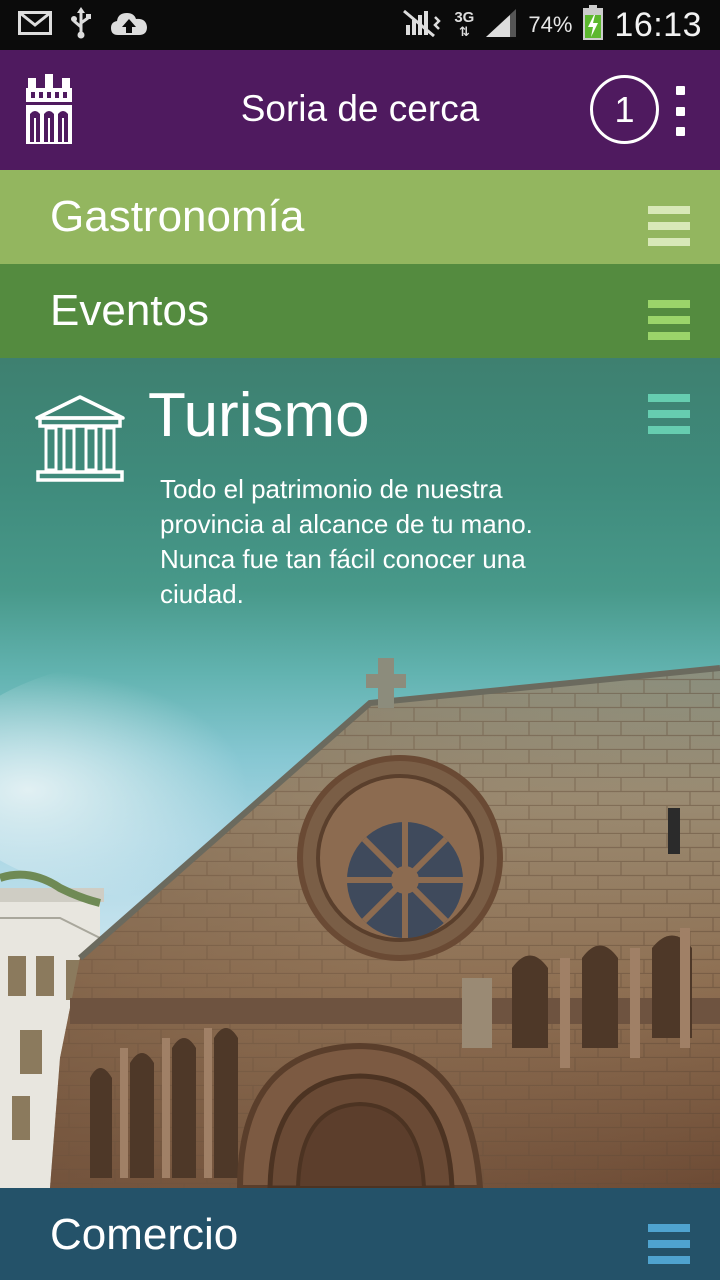 The height and width of the screenshot is (1280, 720). What do you see at coordinates (360, 1234) in the screenshot?
I see `category-comercio: Comercio` at bounding box center [360, 1234].